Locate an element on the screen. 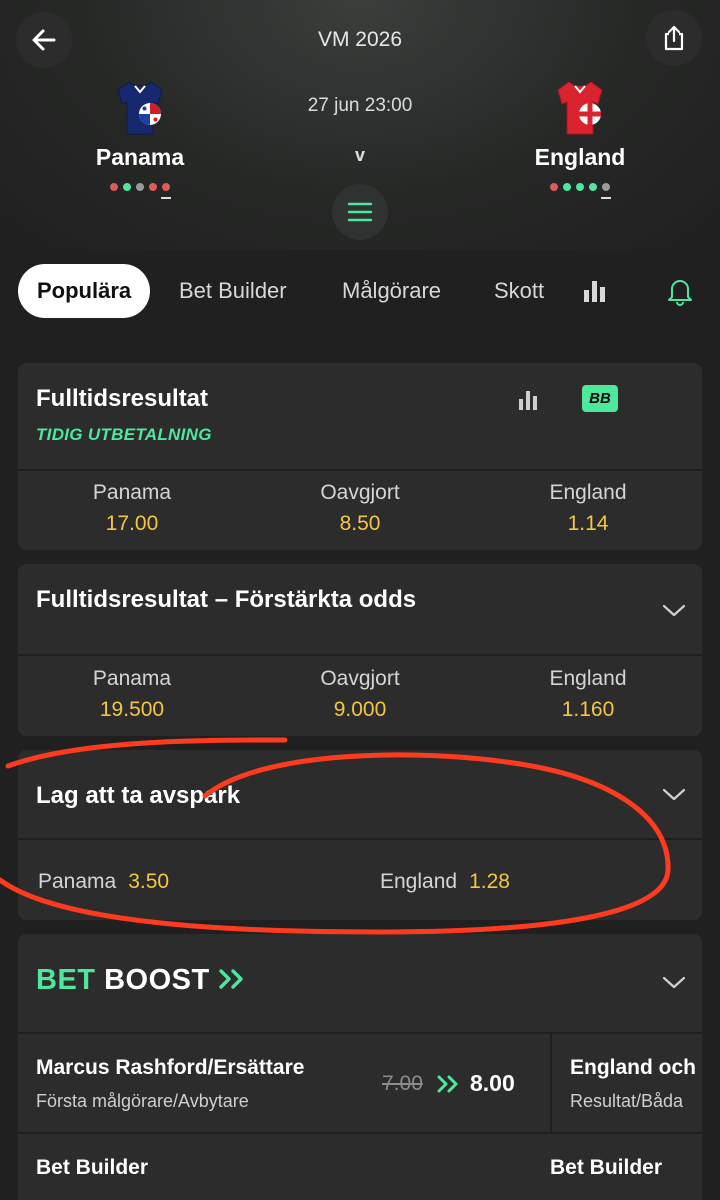 Image resolution: width=720 pixels, height=1200 pixels. boosted-odds: 8.00 is located at coordinates (492, 1083).